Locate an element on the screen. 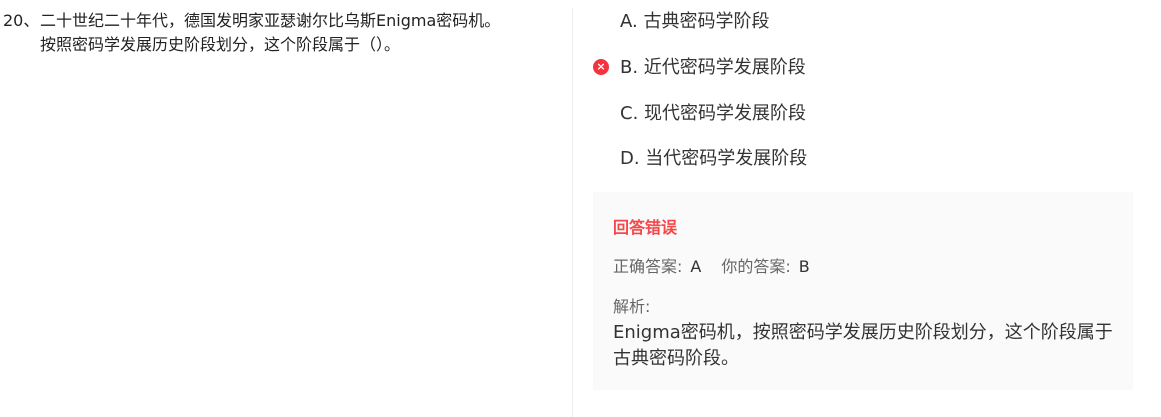 The height and width of the screenshot is (417, 1161). option-a: A. 古典密码学阶段 is located at coordinates (694, 22).